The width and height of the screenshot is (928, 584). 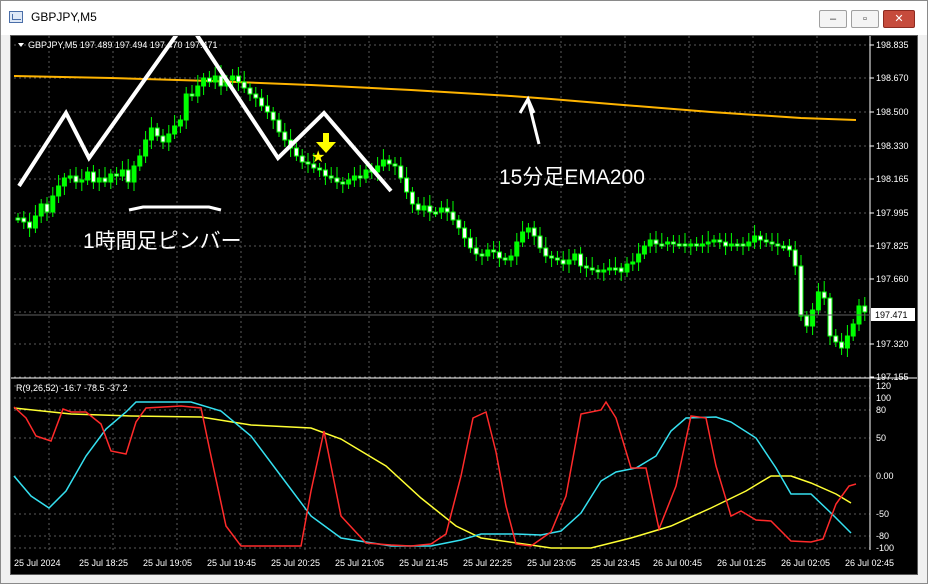 What do you see at coordinates (892, 78) in the screenshot?
I see `price-label: 198.670` at bounding box center [892, 78].